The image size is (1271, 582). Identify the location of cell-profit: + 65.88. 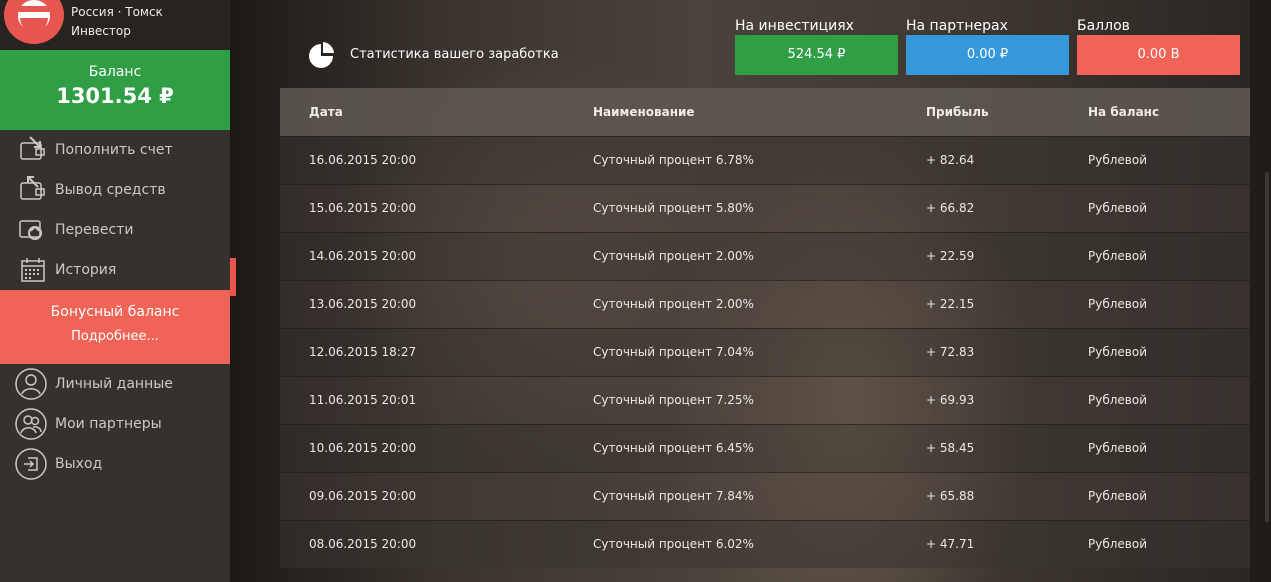
(978, 495).